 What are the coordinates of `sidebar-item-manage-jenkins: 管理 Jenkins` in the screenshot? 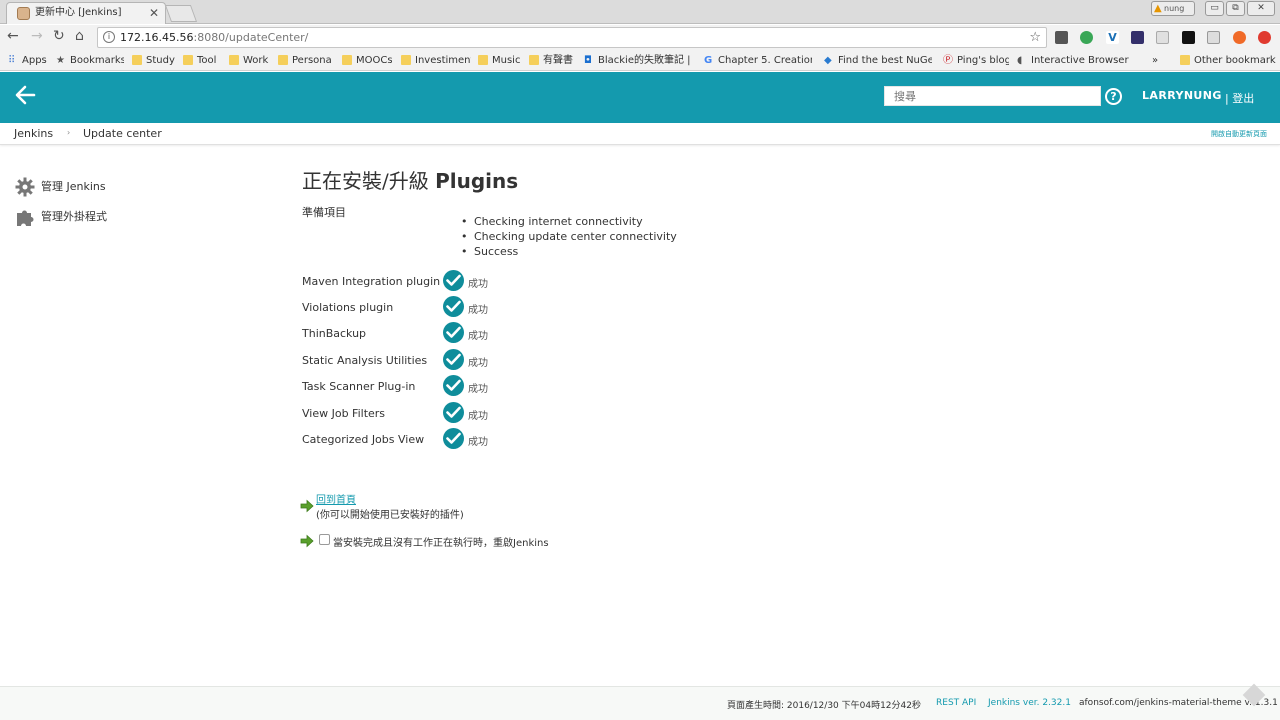 It's located at (60, 188).